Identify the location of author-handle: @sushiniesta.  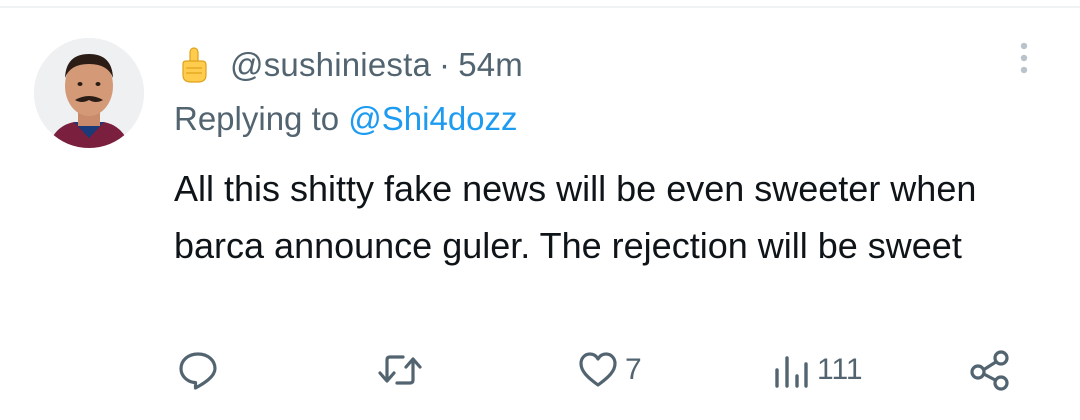
(330, 64).